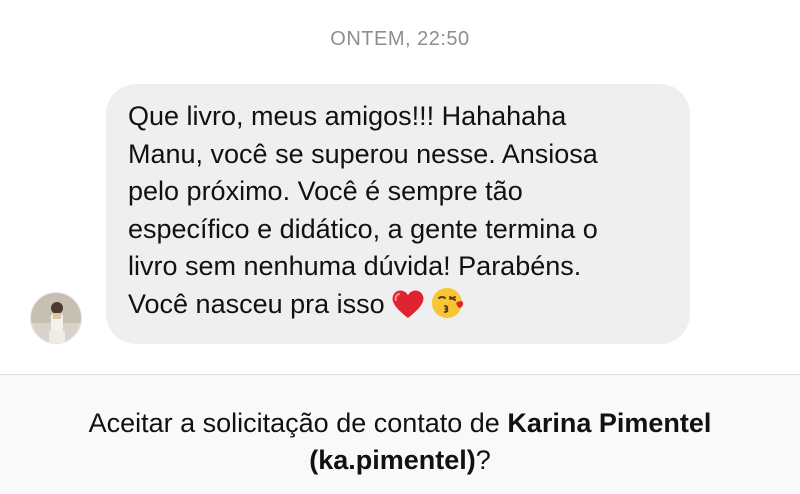  I want to click on message-last-line: Você nasceu pra isso, so click(398, 308).